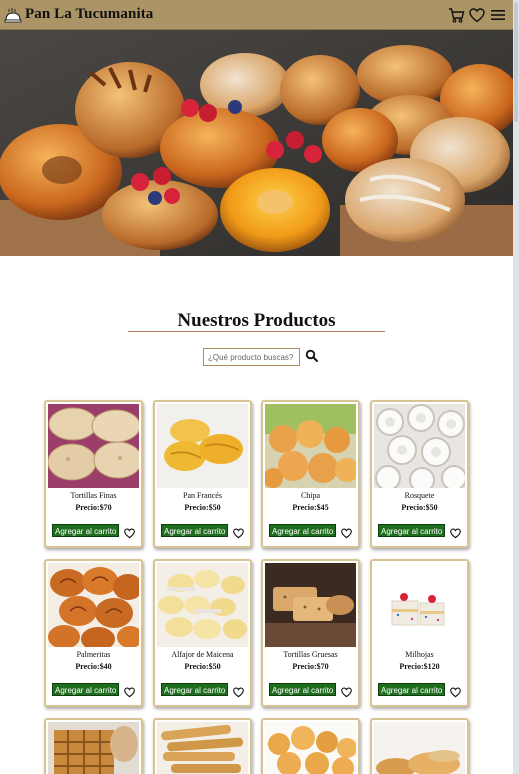  I want to click on product-name: Tortillas Gruesas, so click(310, 654).